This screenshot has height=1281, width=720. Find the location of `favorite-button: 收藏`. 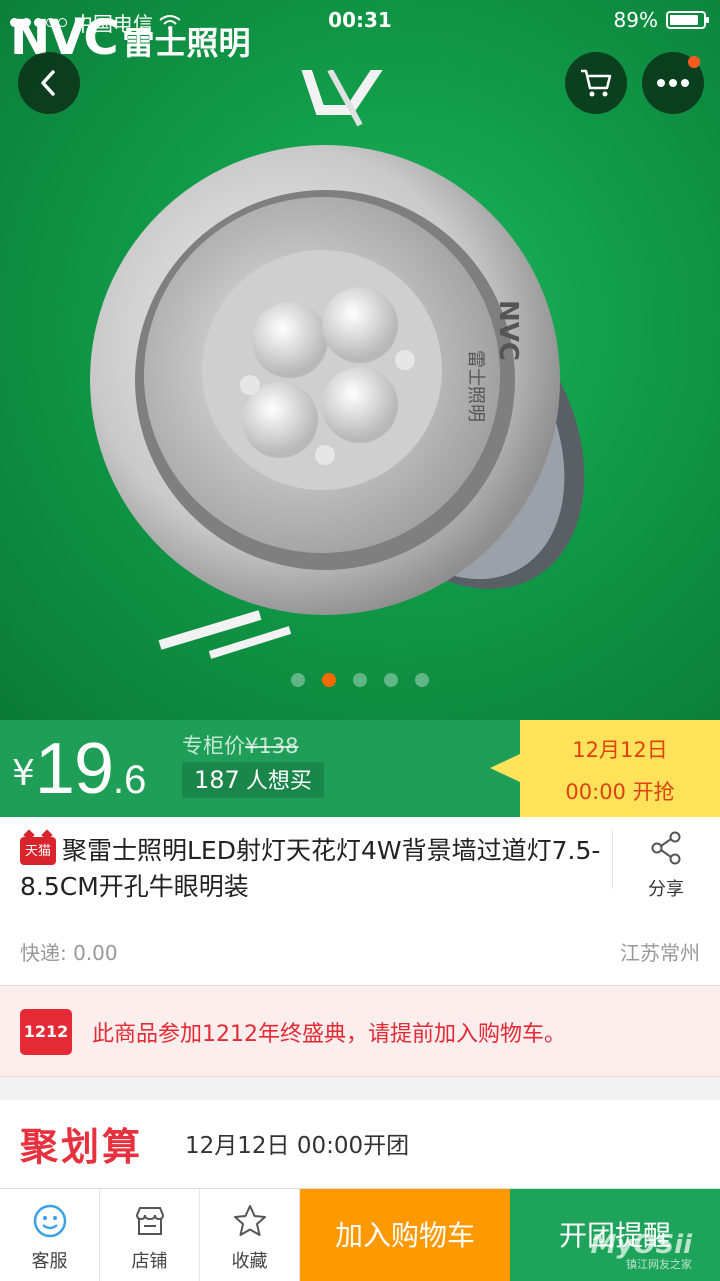

favorite-button: 收藏 is located at coordinates (250, 1235).